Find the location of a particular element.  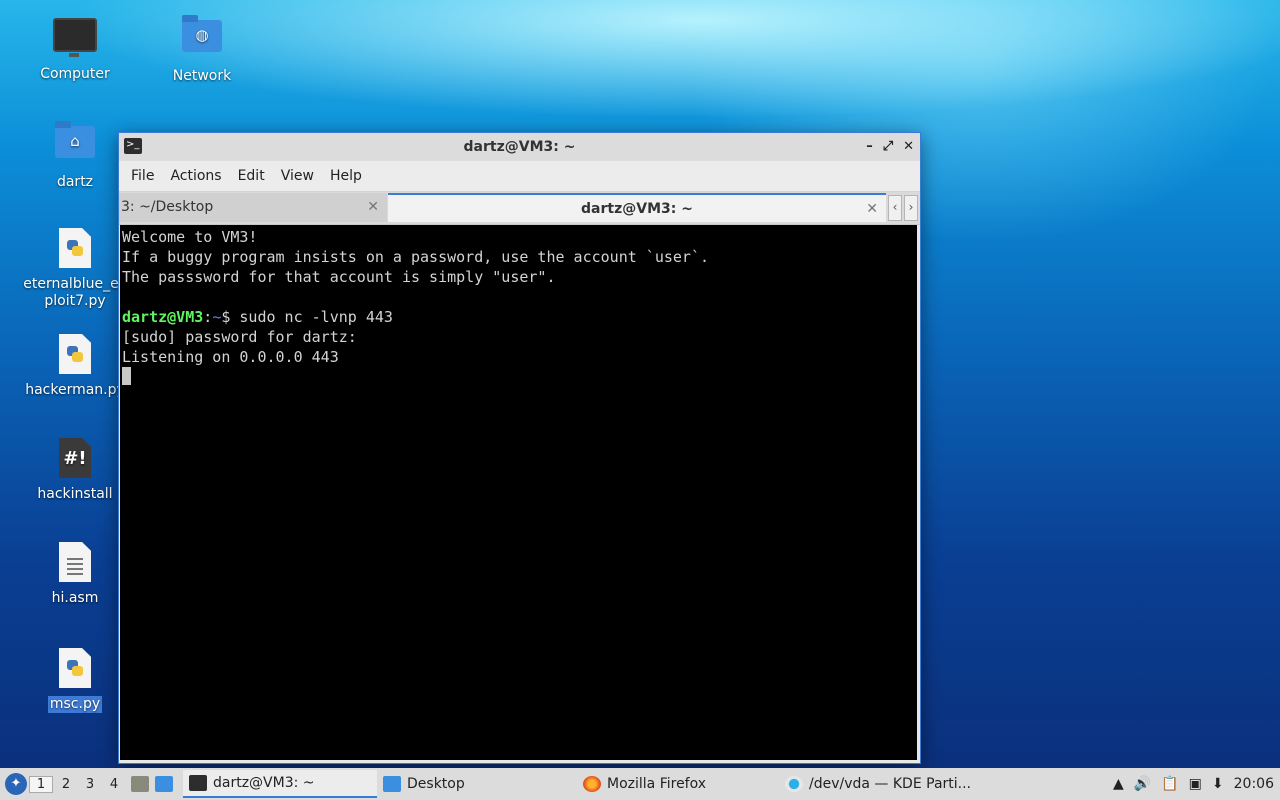

tray-expand-icon: ▲ is located at coordinates (1118, 784).